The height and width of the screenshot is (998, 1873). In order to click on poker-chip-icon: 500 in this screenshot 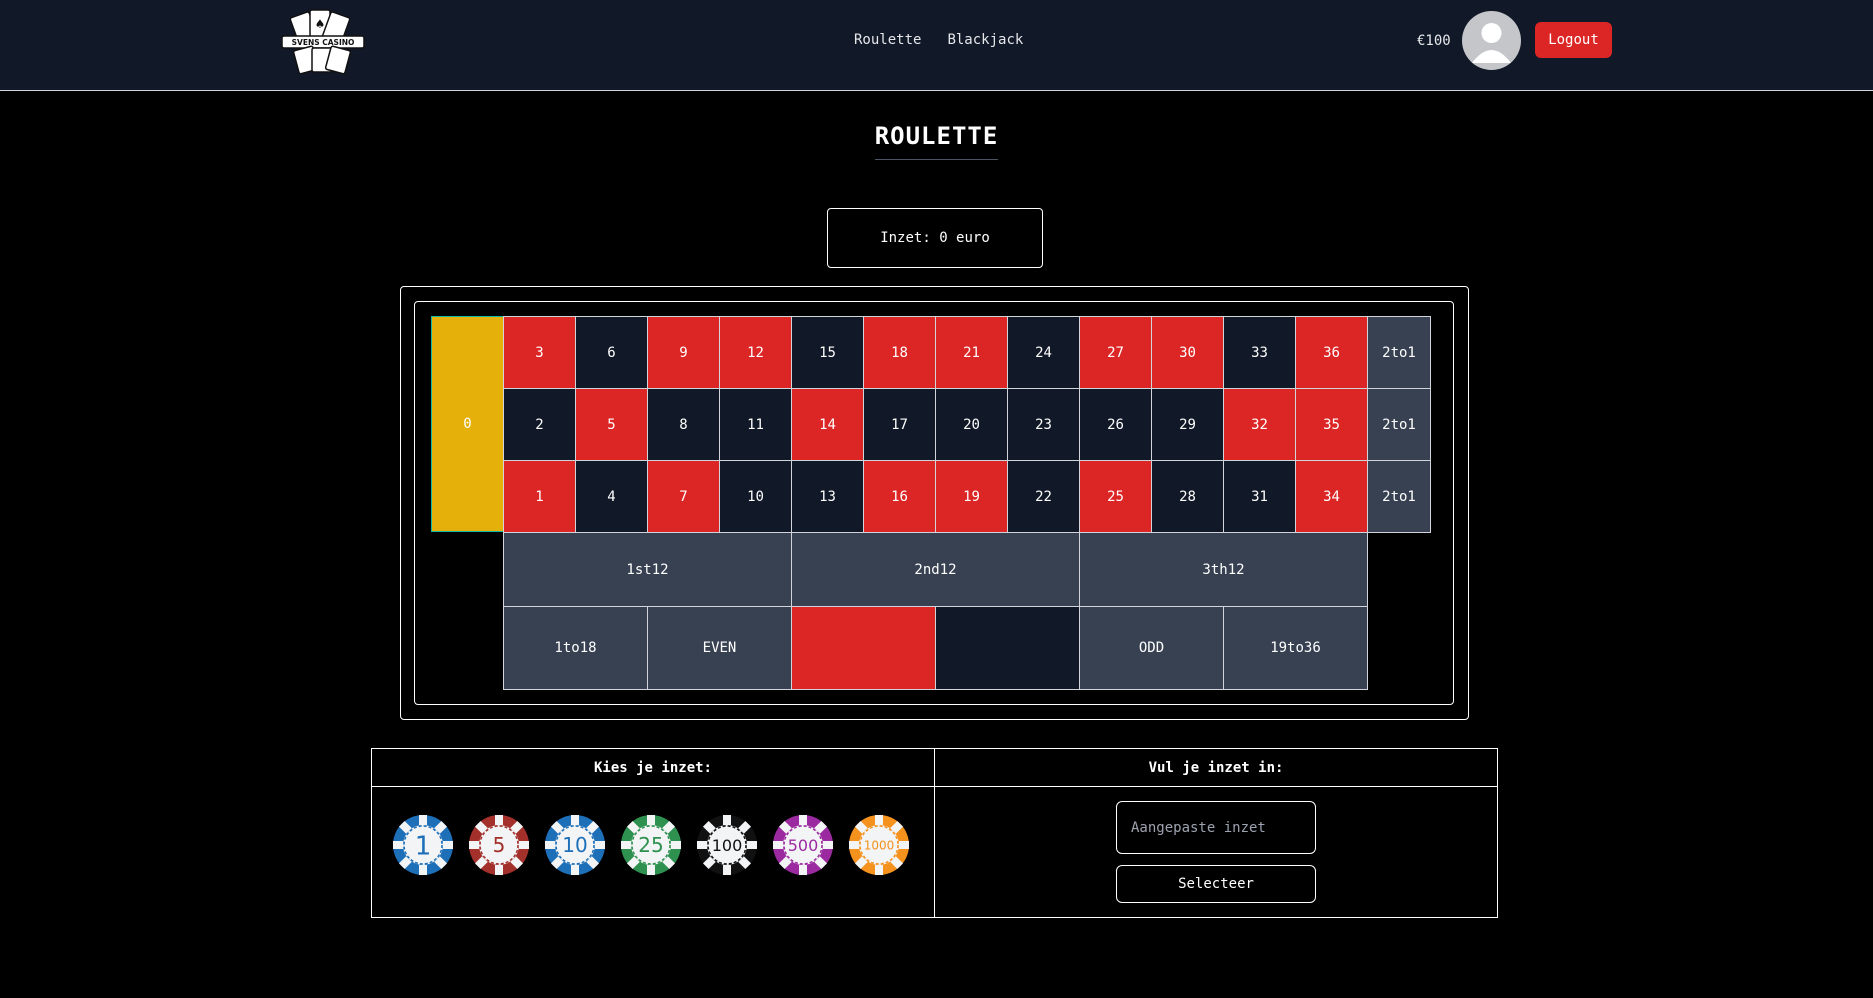, I will do `click(803, 845)`.